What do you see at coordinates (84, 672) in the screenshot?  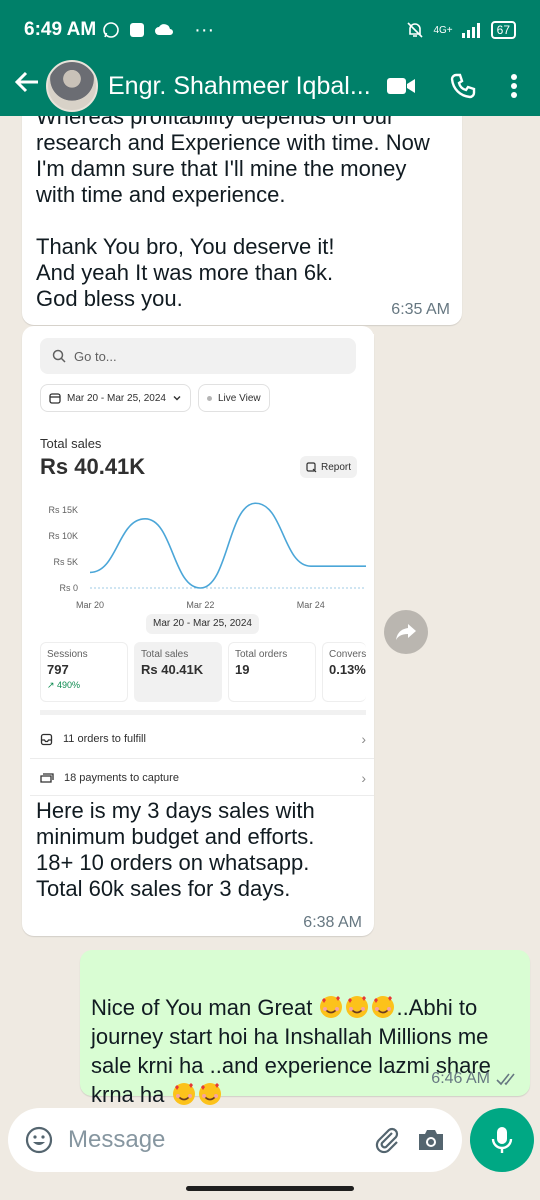 I see `metric-sessions: Sessions 797 ↗ 490%` at bounding box center [84, 672].